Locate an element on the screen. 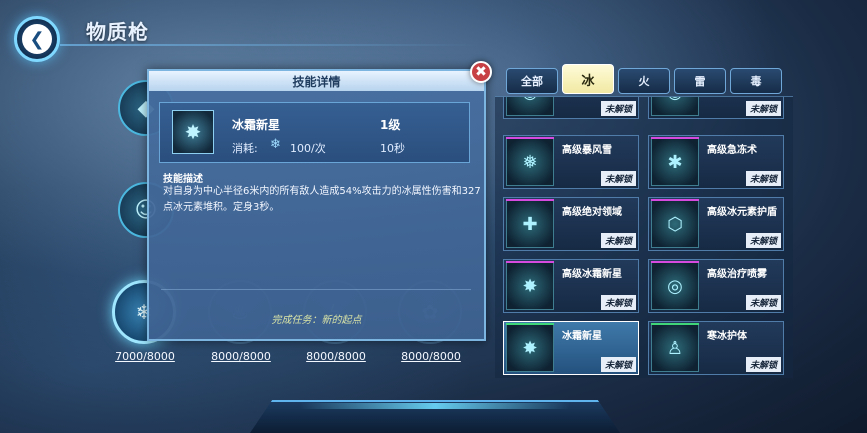 The height and width of the screenshot is (433, 867). skill-name: 冰霜新星 is located at coordinates (256, 125).